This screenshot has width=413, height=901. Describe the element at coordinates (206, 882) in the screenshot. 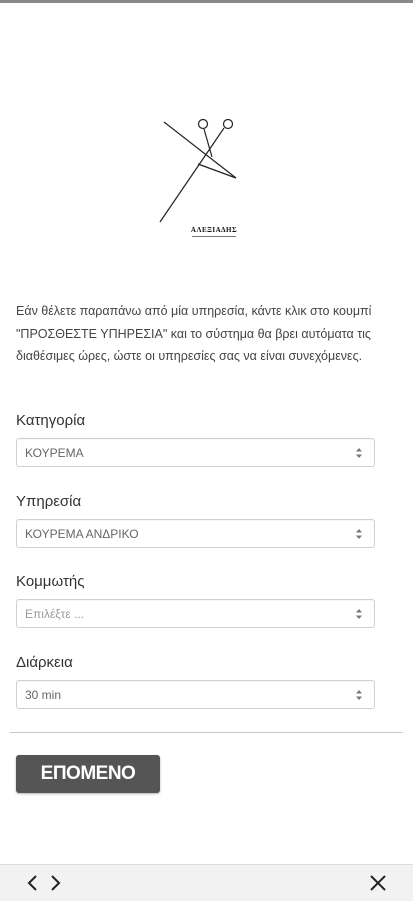

I see `bottom-nav-bar` at that location.